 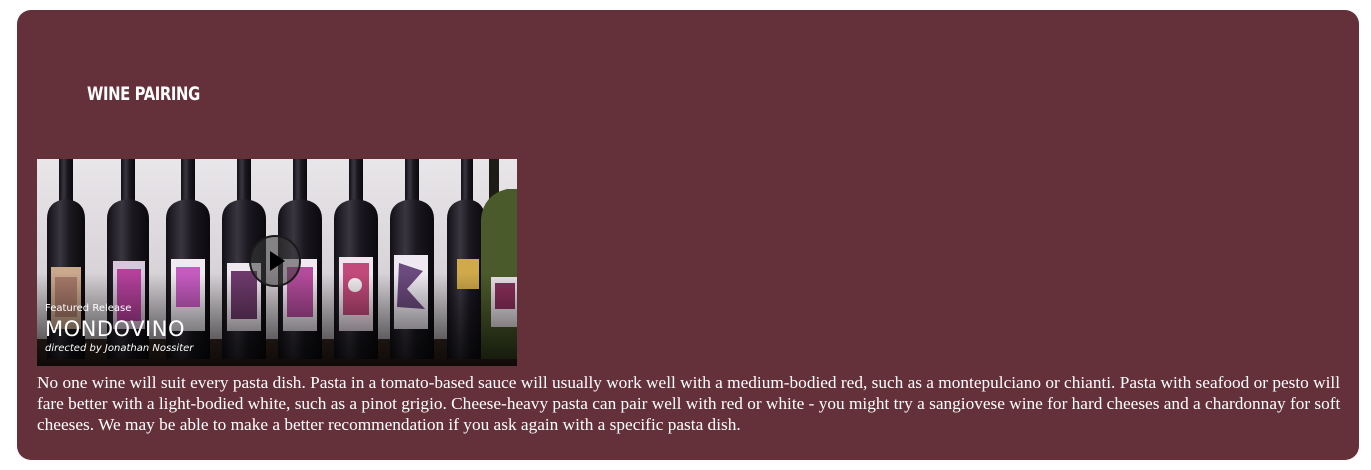 I want to click on play-button, so click(x=275, y=261).